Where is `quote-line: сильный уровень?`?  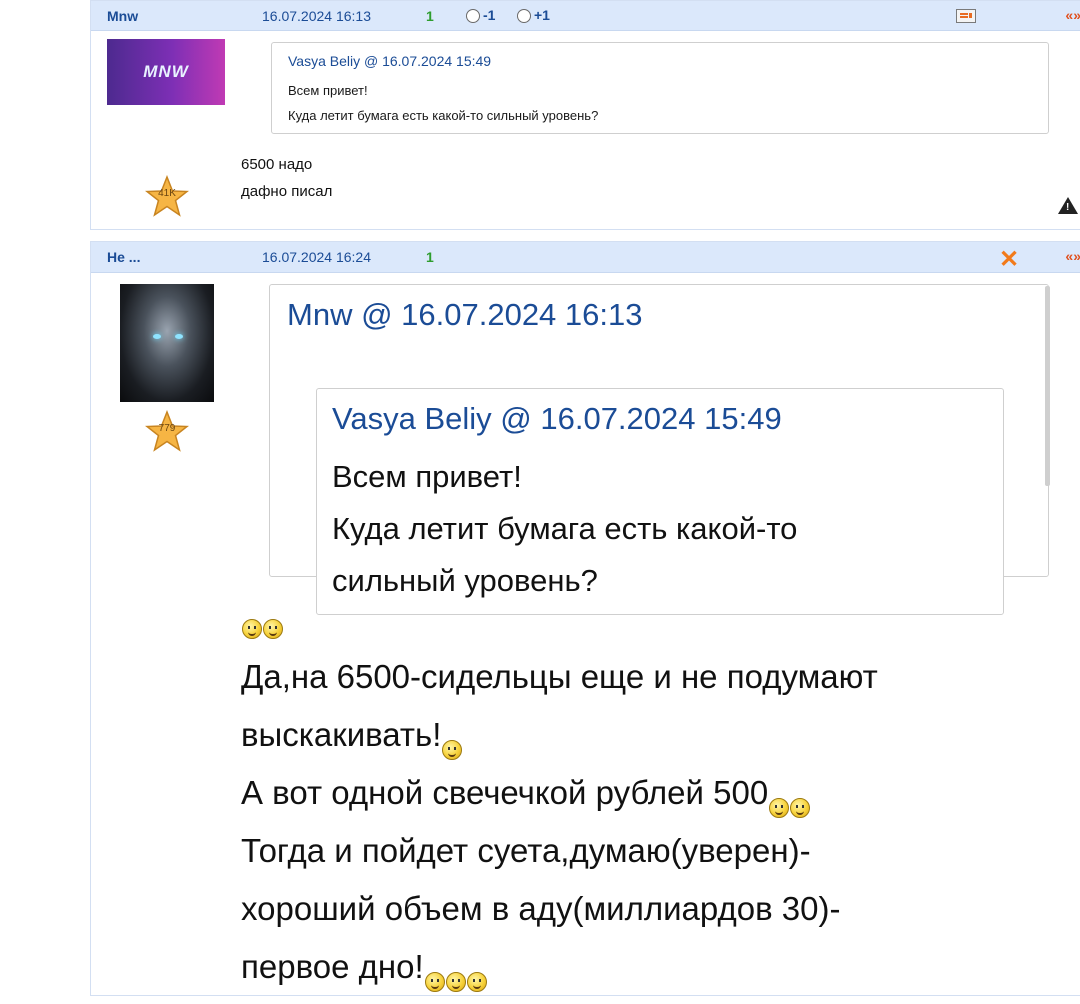
quote-line: сильный уровень? is located at coordinates (465, 580).